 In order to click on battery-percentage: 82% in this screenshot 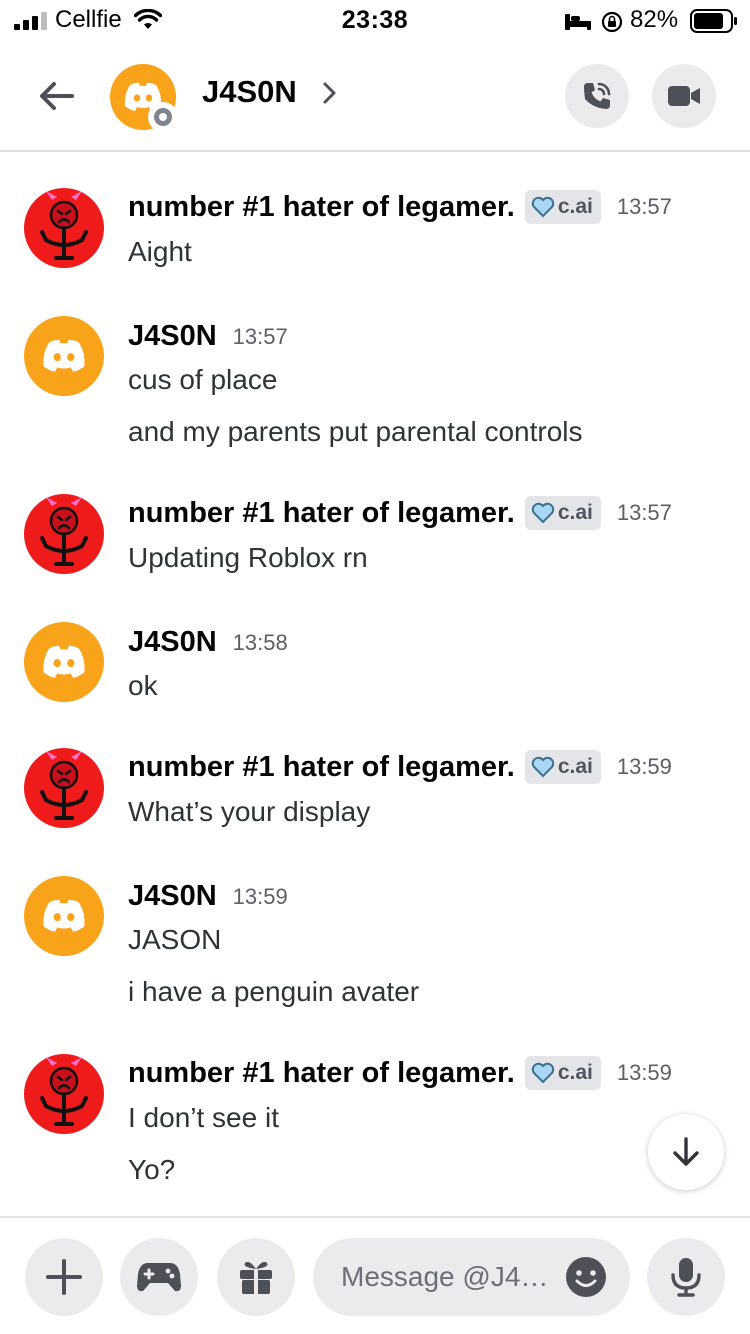, I will do `click(654, 19)`.